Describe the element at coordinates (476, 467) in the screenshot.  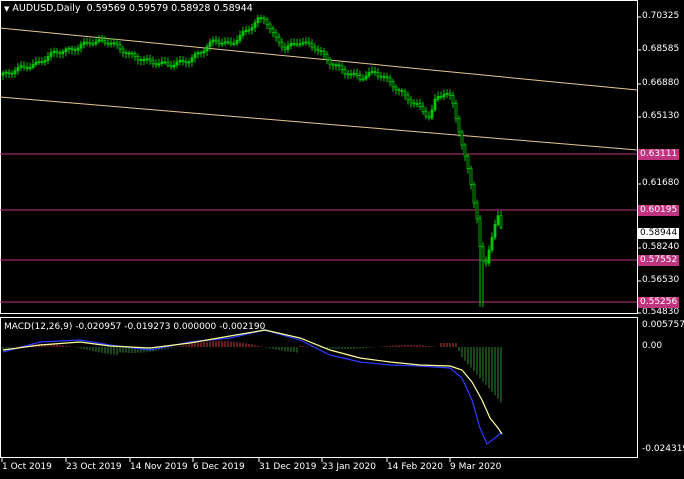
I see `time-axis-label: 9 Mar 2020` at that location.